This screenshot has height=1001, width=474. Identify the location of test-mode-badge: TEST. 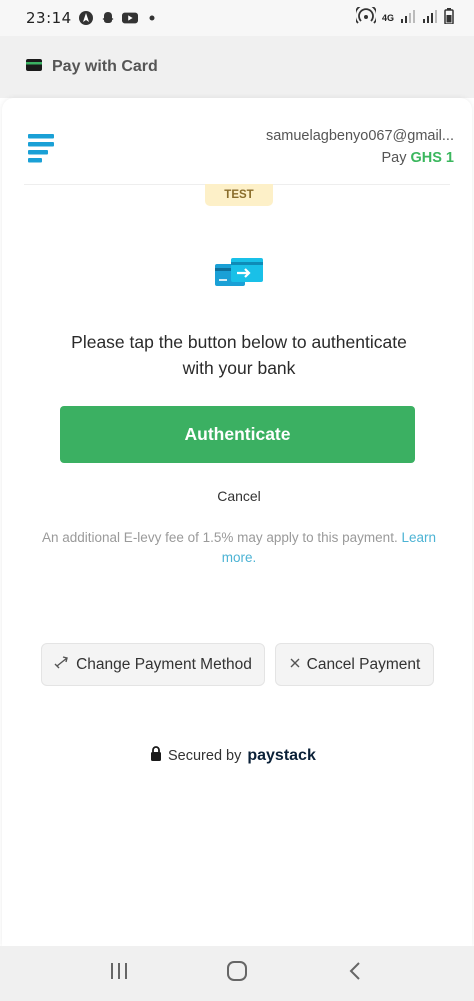
(239, 195).